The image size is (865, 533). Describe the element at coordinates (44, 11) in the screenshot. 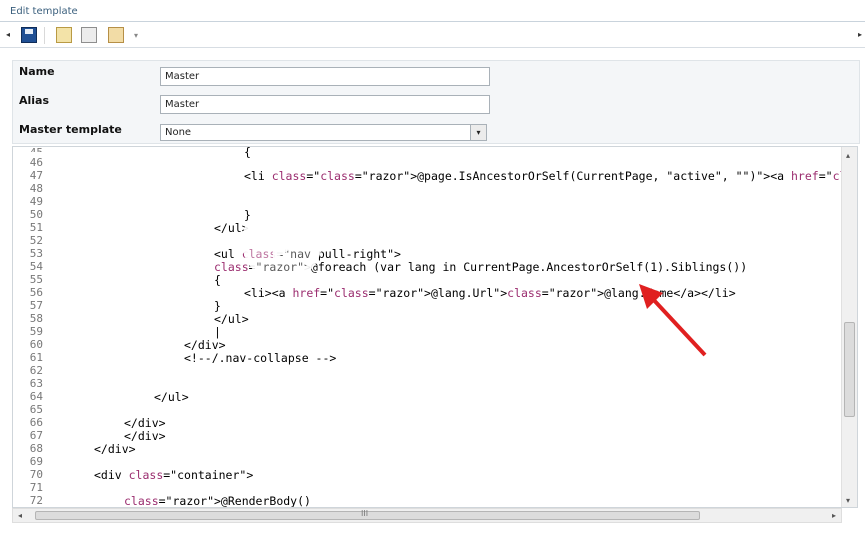

I see `window-title: Edit template` at that location.